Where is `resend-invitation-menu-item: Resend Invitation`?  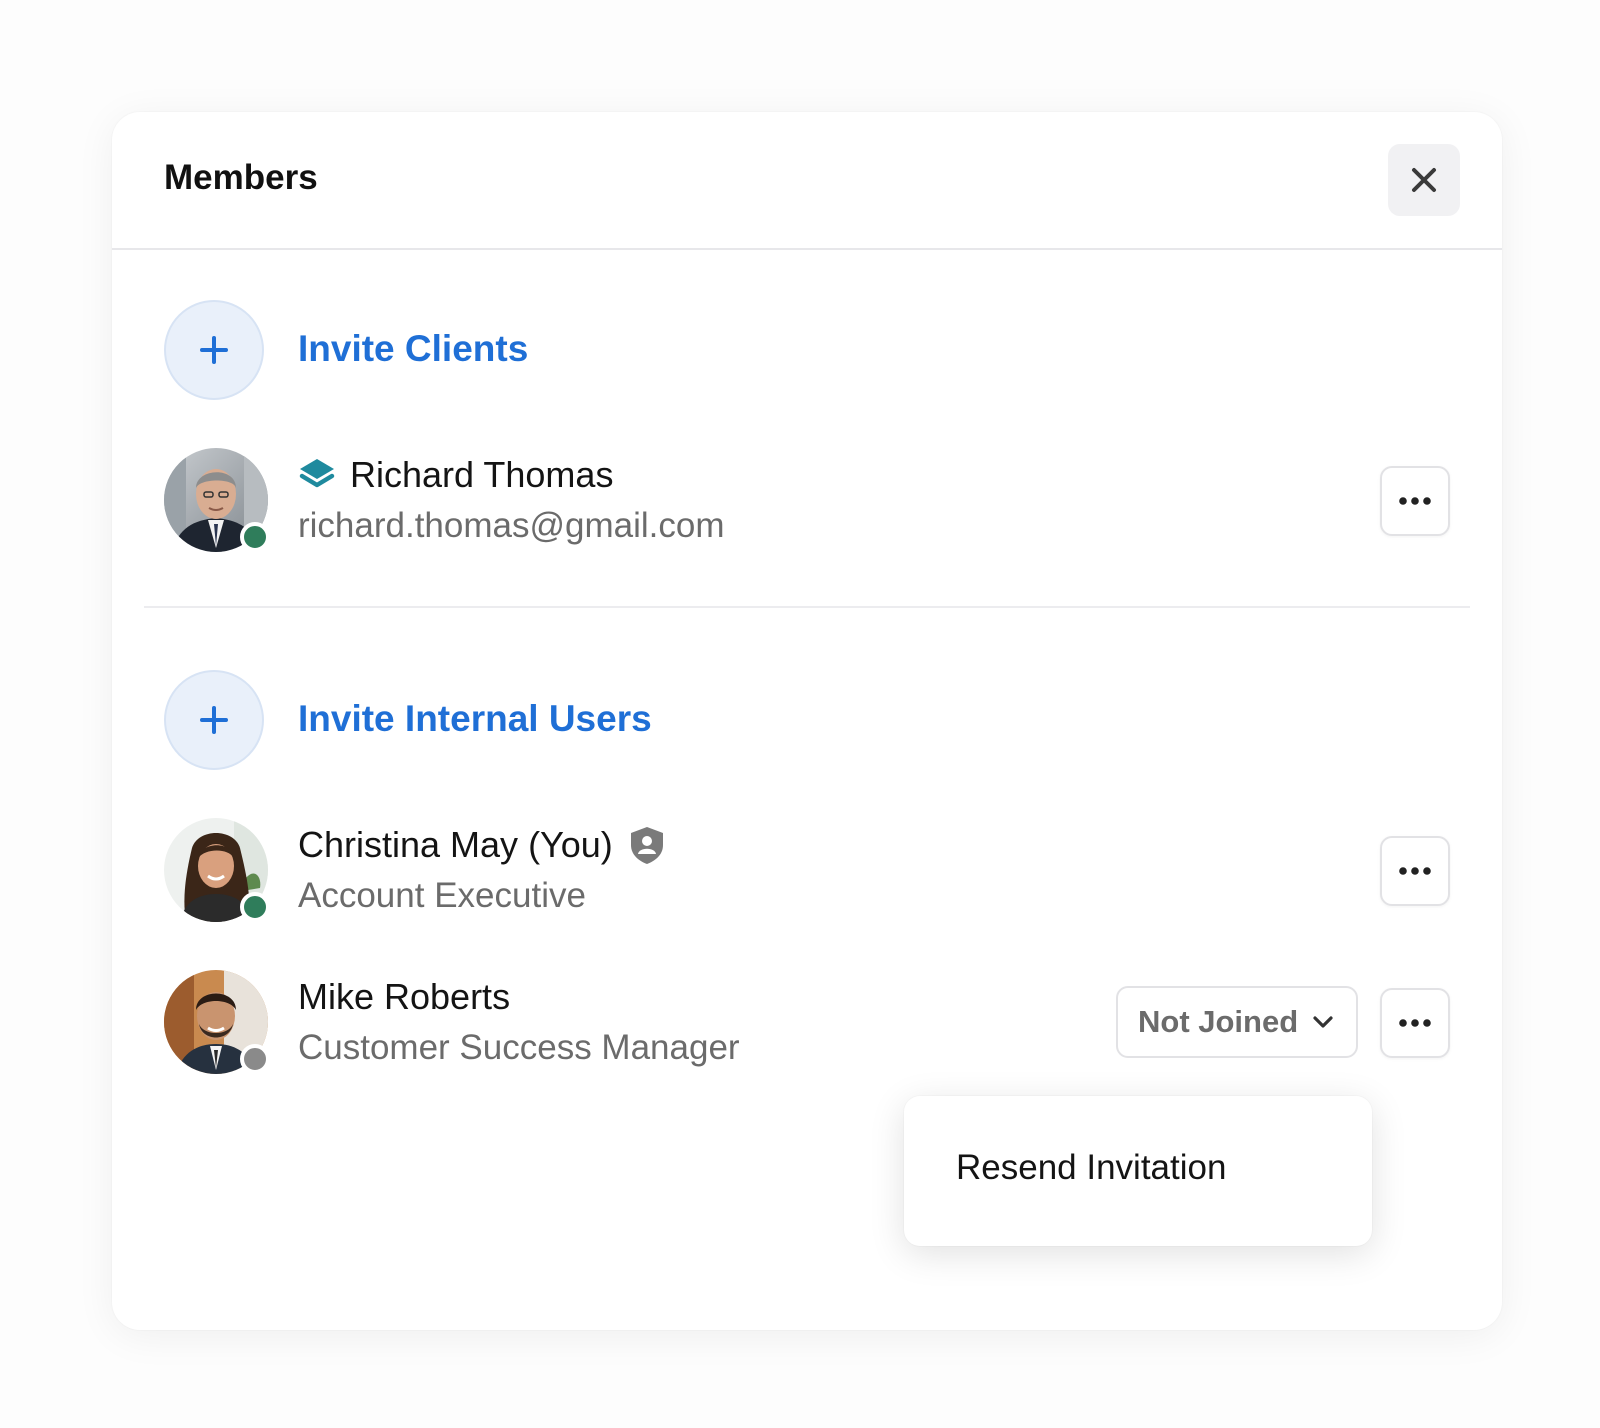 resend-invitation-menu-item: Resend Invitation is located at coordinates (1091, 1168).